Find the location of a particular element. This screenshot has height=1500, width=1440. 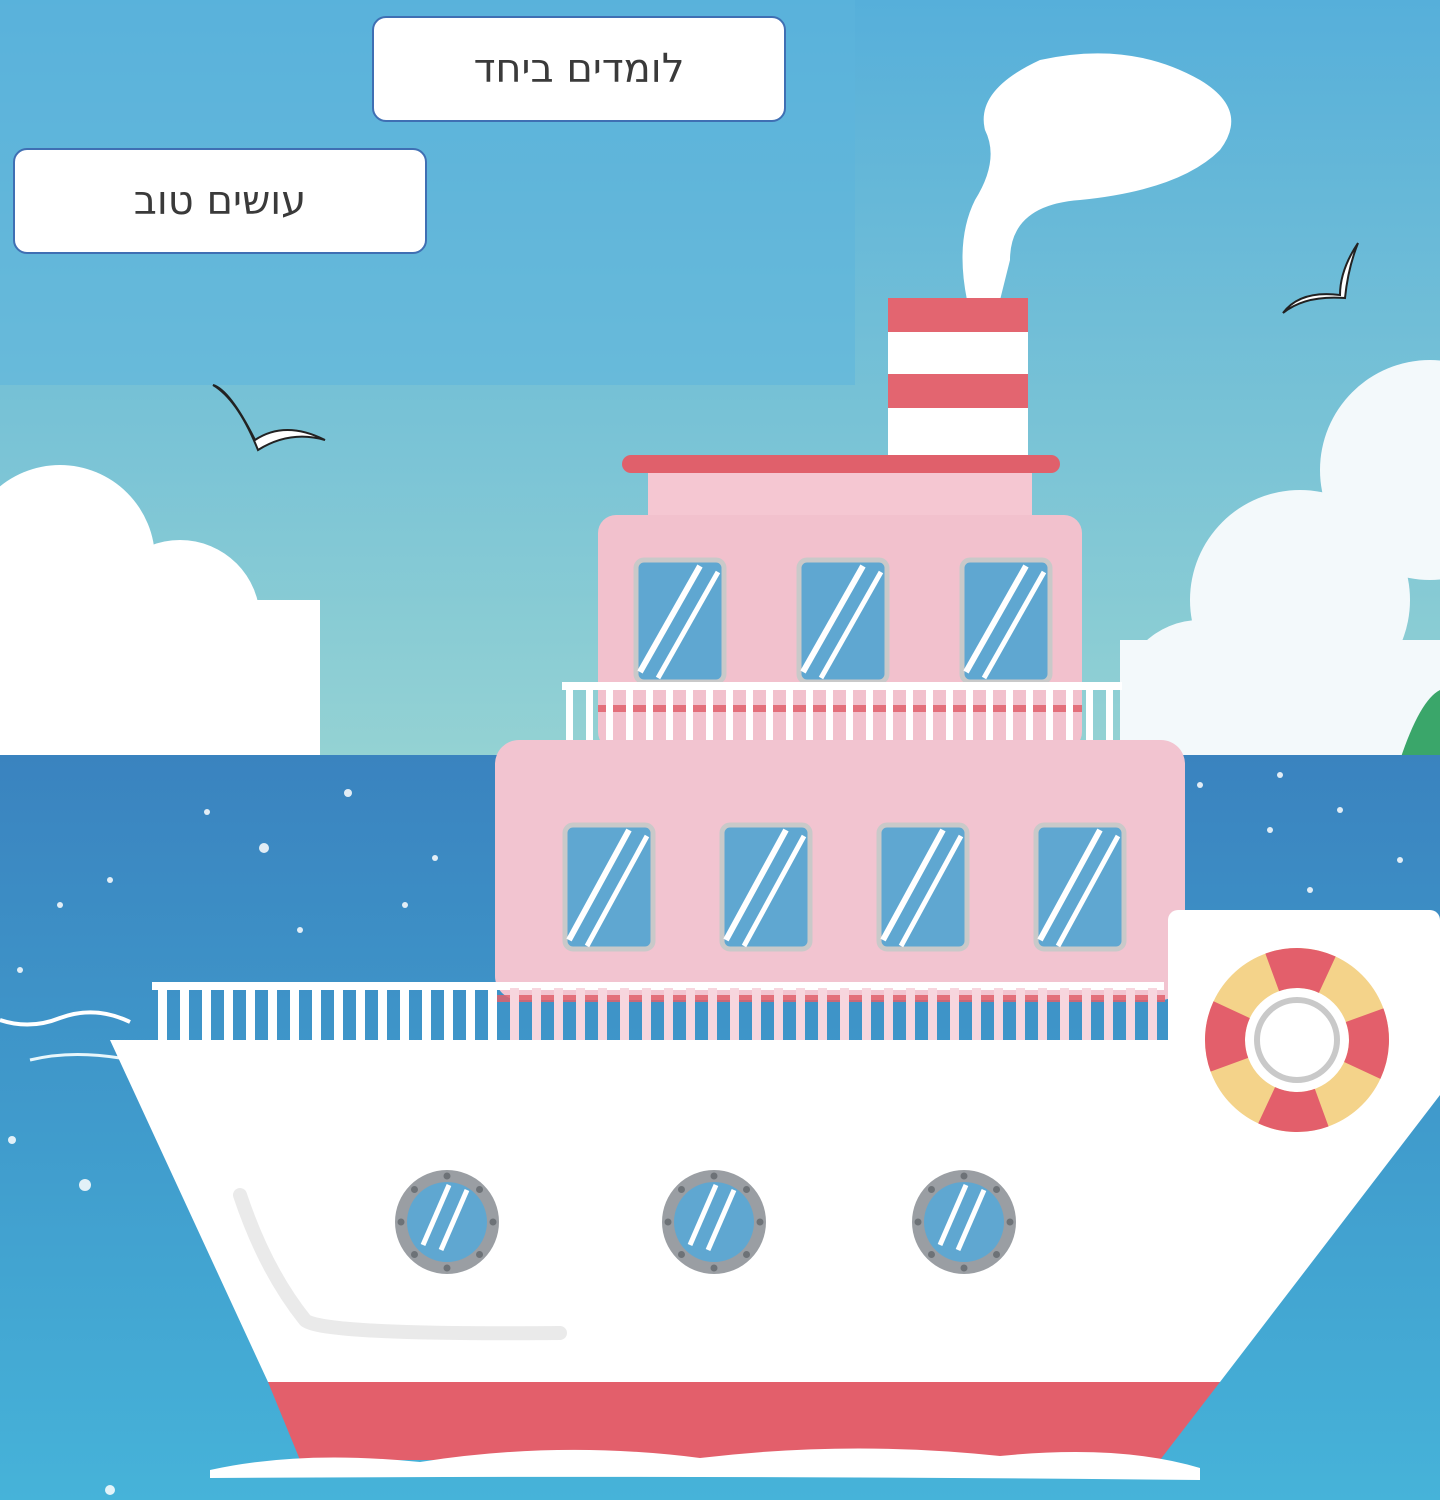

ship-chimney is located at coordinates (958, 378).